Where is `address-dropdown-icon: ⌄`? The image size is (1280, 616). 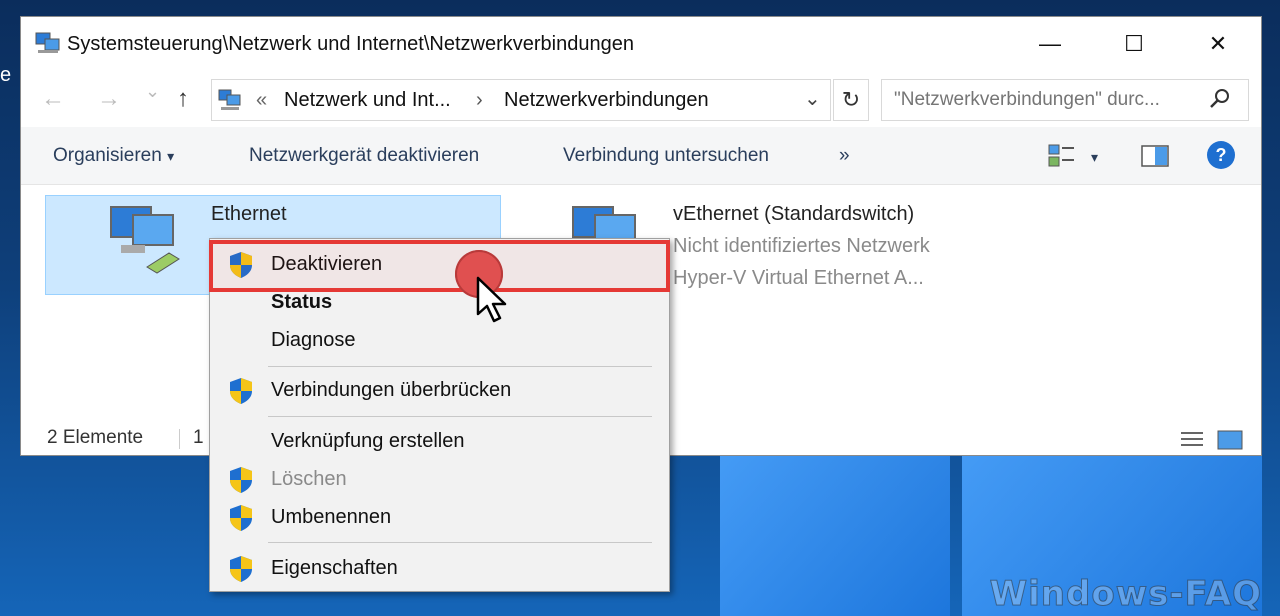 address-dropdown-icon: ⌄ is located at coordinates (812, 98).